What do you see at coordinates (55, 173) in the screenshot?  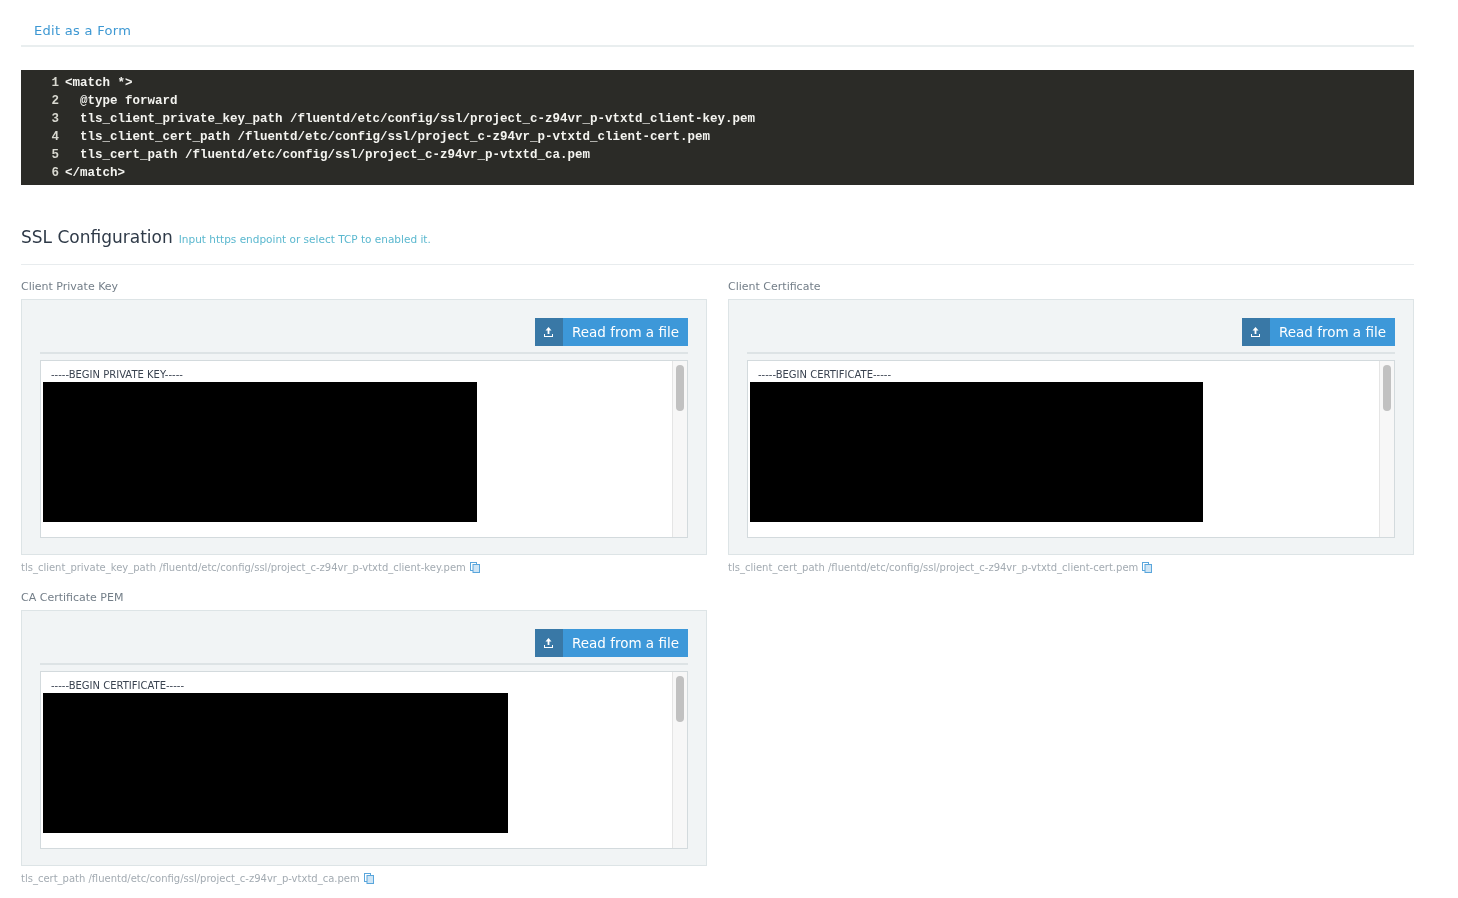 I see `line-number: 6` at bounding box center [55, 173].